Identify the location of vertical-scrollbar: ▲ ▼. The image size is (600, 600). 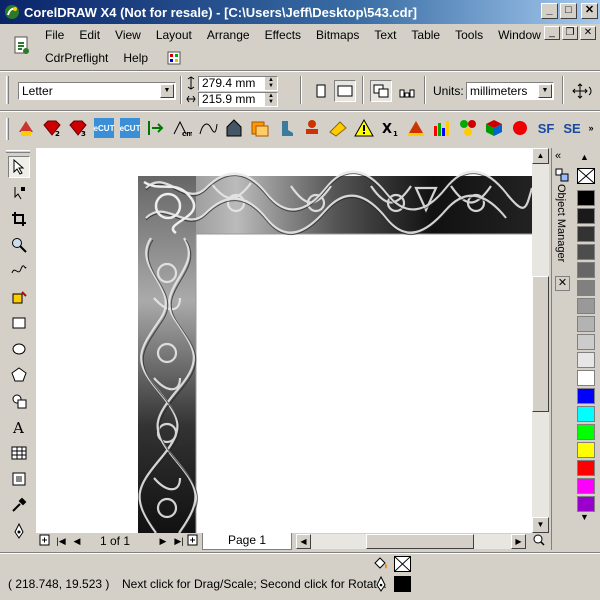
(540, 340).